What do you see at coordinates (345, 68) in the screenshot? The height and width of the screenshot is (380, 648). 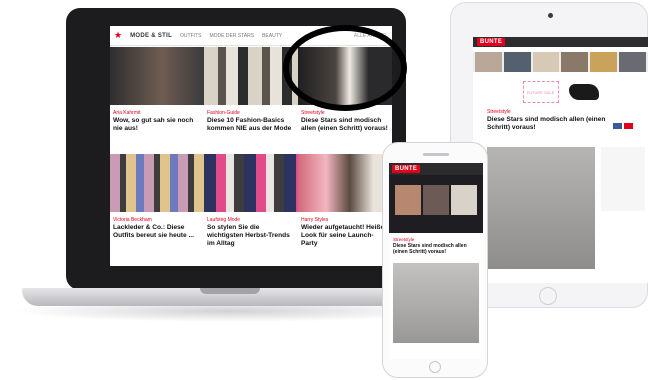 I see `highlight-circle` at bounding box center [345, 68].